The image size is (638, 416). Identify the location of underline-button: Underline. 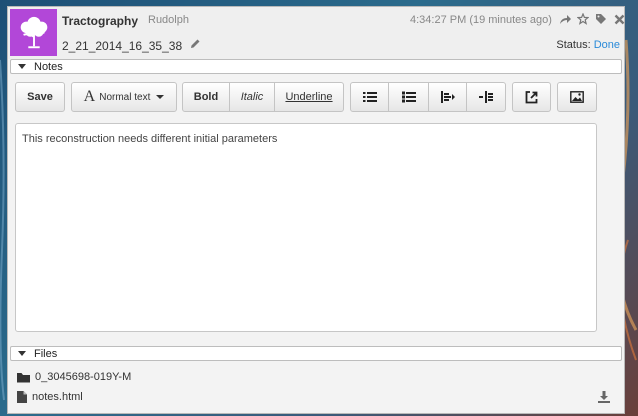
(309, 97).